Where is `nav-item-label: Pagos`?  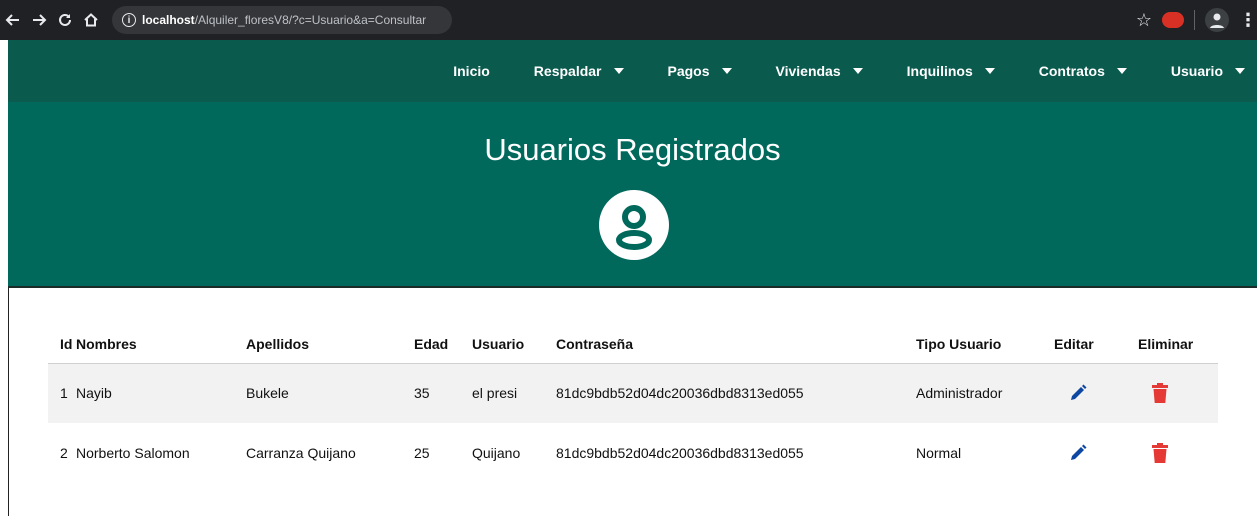
nav-item-label: Pagos is located at coordinates (688, 71).